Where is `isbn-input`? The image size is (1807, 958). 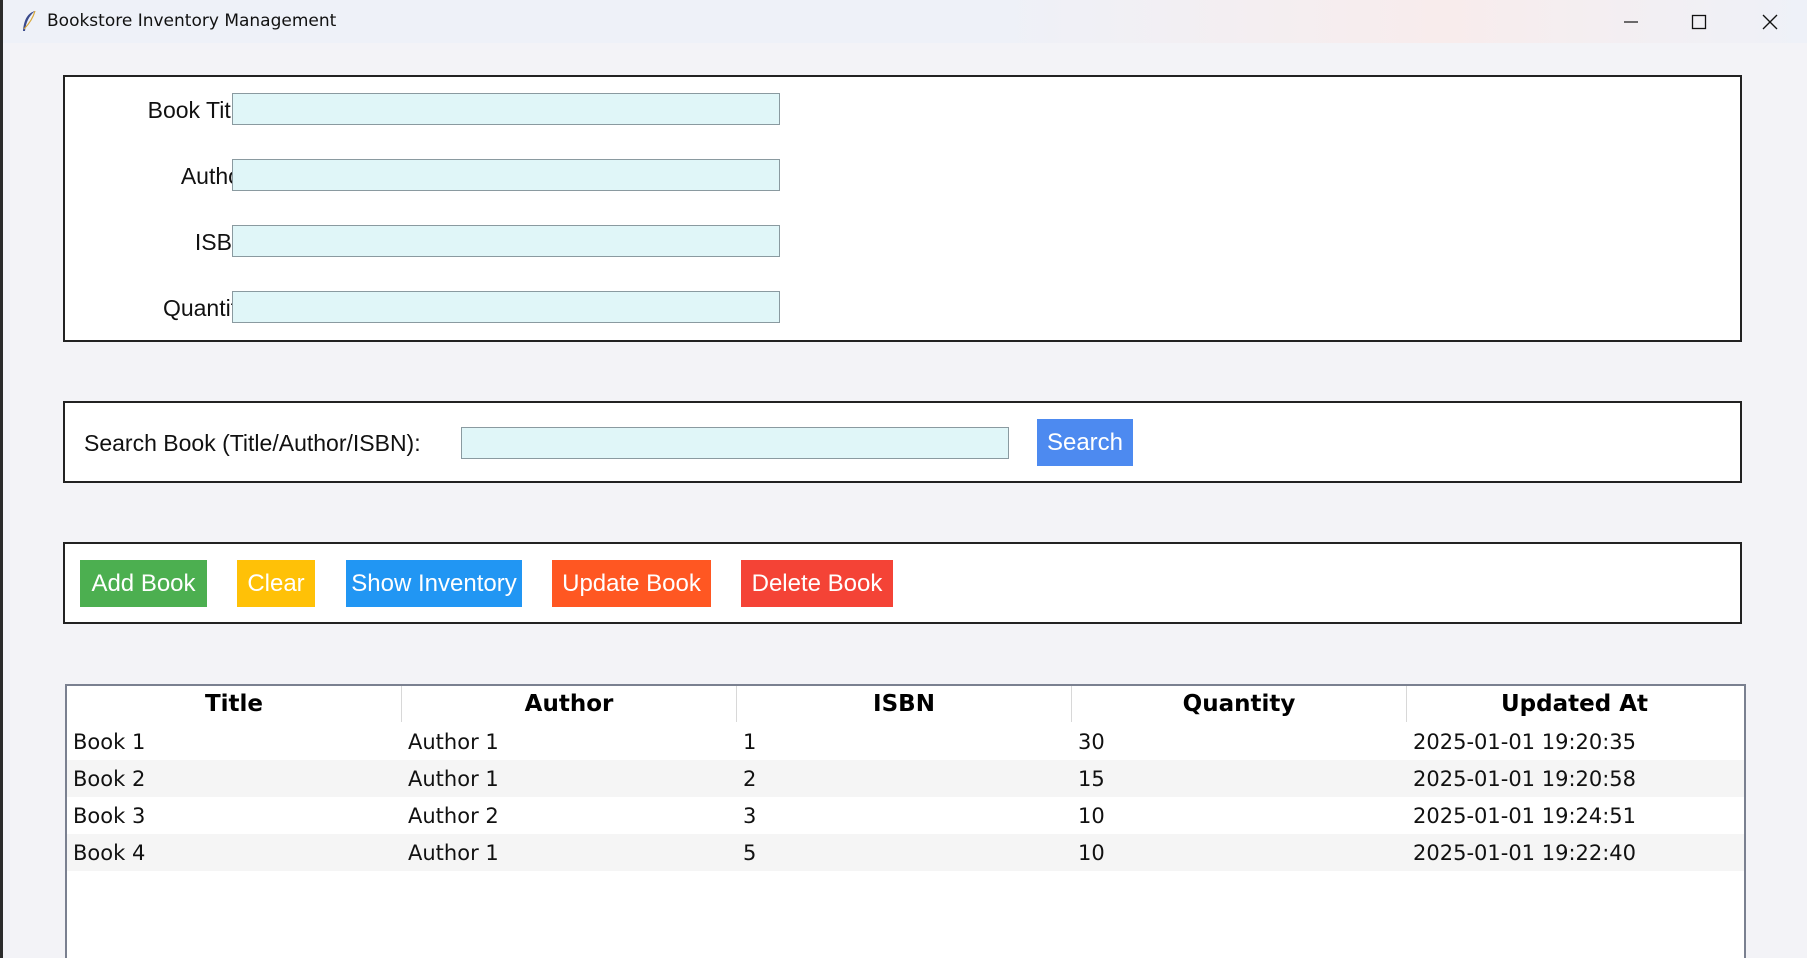 isbn-input is located at coordinates (506, 241).